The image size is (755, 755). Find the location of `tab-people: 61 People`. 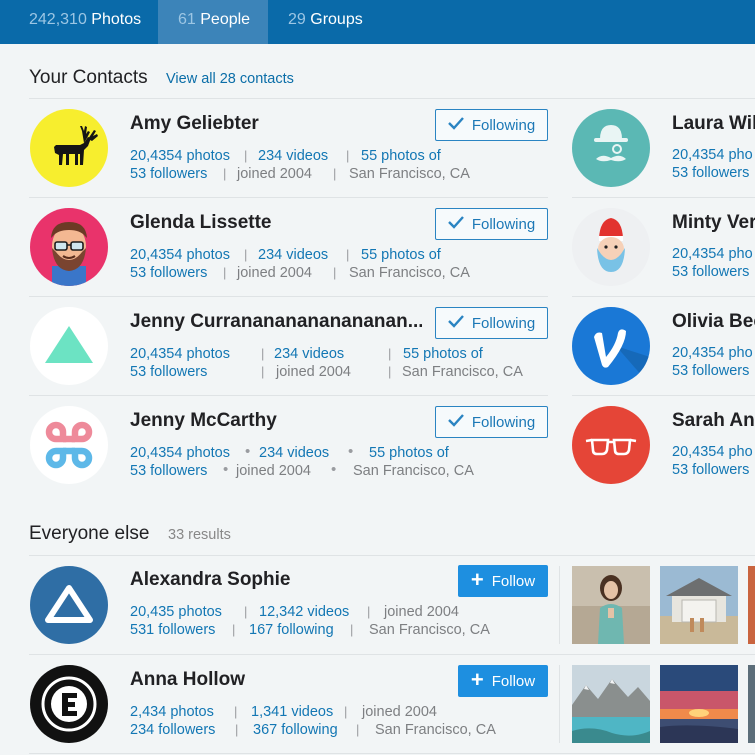

tab-people: 61 People is located at coordinates (213, 22).